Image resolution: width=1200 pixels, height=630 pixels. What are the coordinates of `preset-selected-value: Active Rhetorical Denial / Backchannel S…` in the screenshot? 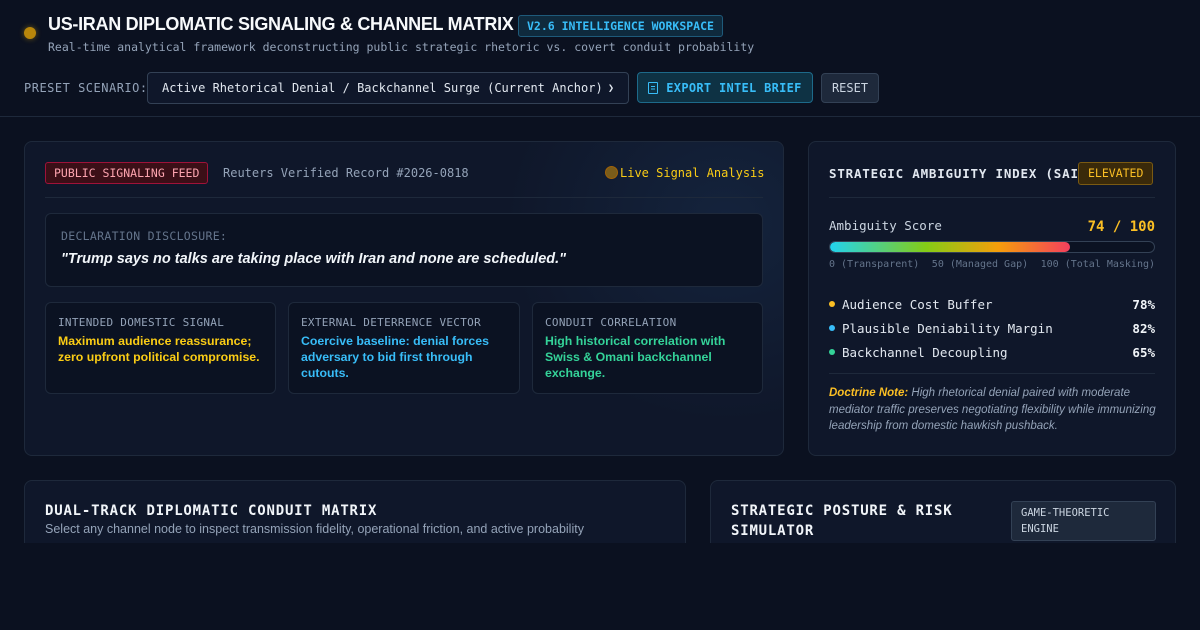 It's located at (382, 88).